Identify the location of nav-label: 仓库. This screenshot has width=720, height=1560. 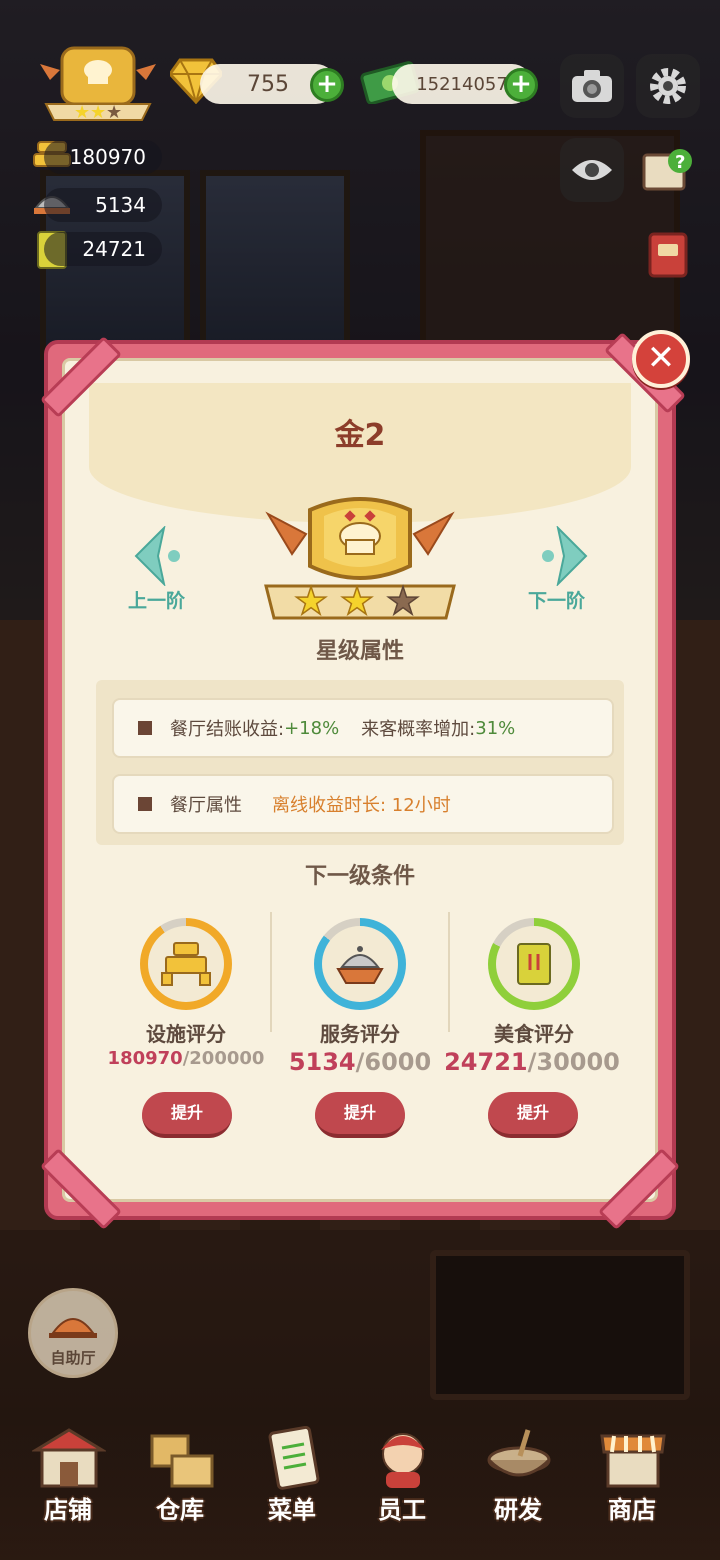
(180, 1510).